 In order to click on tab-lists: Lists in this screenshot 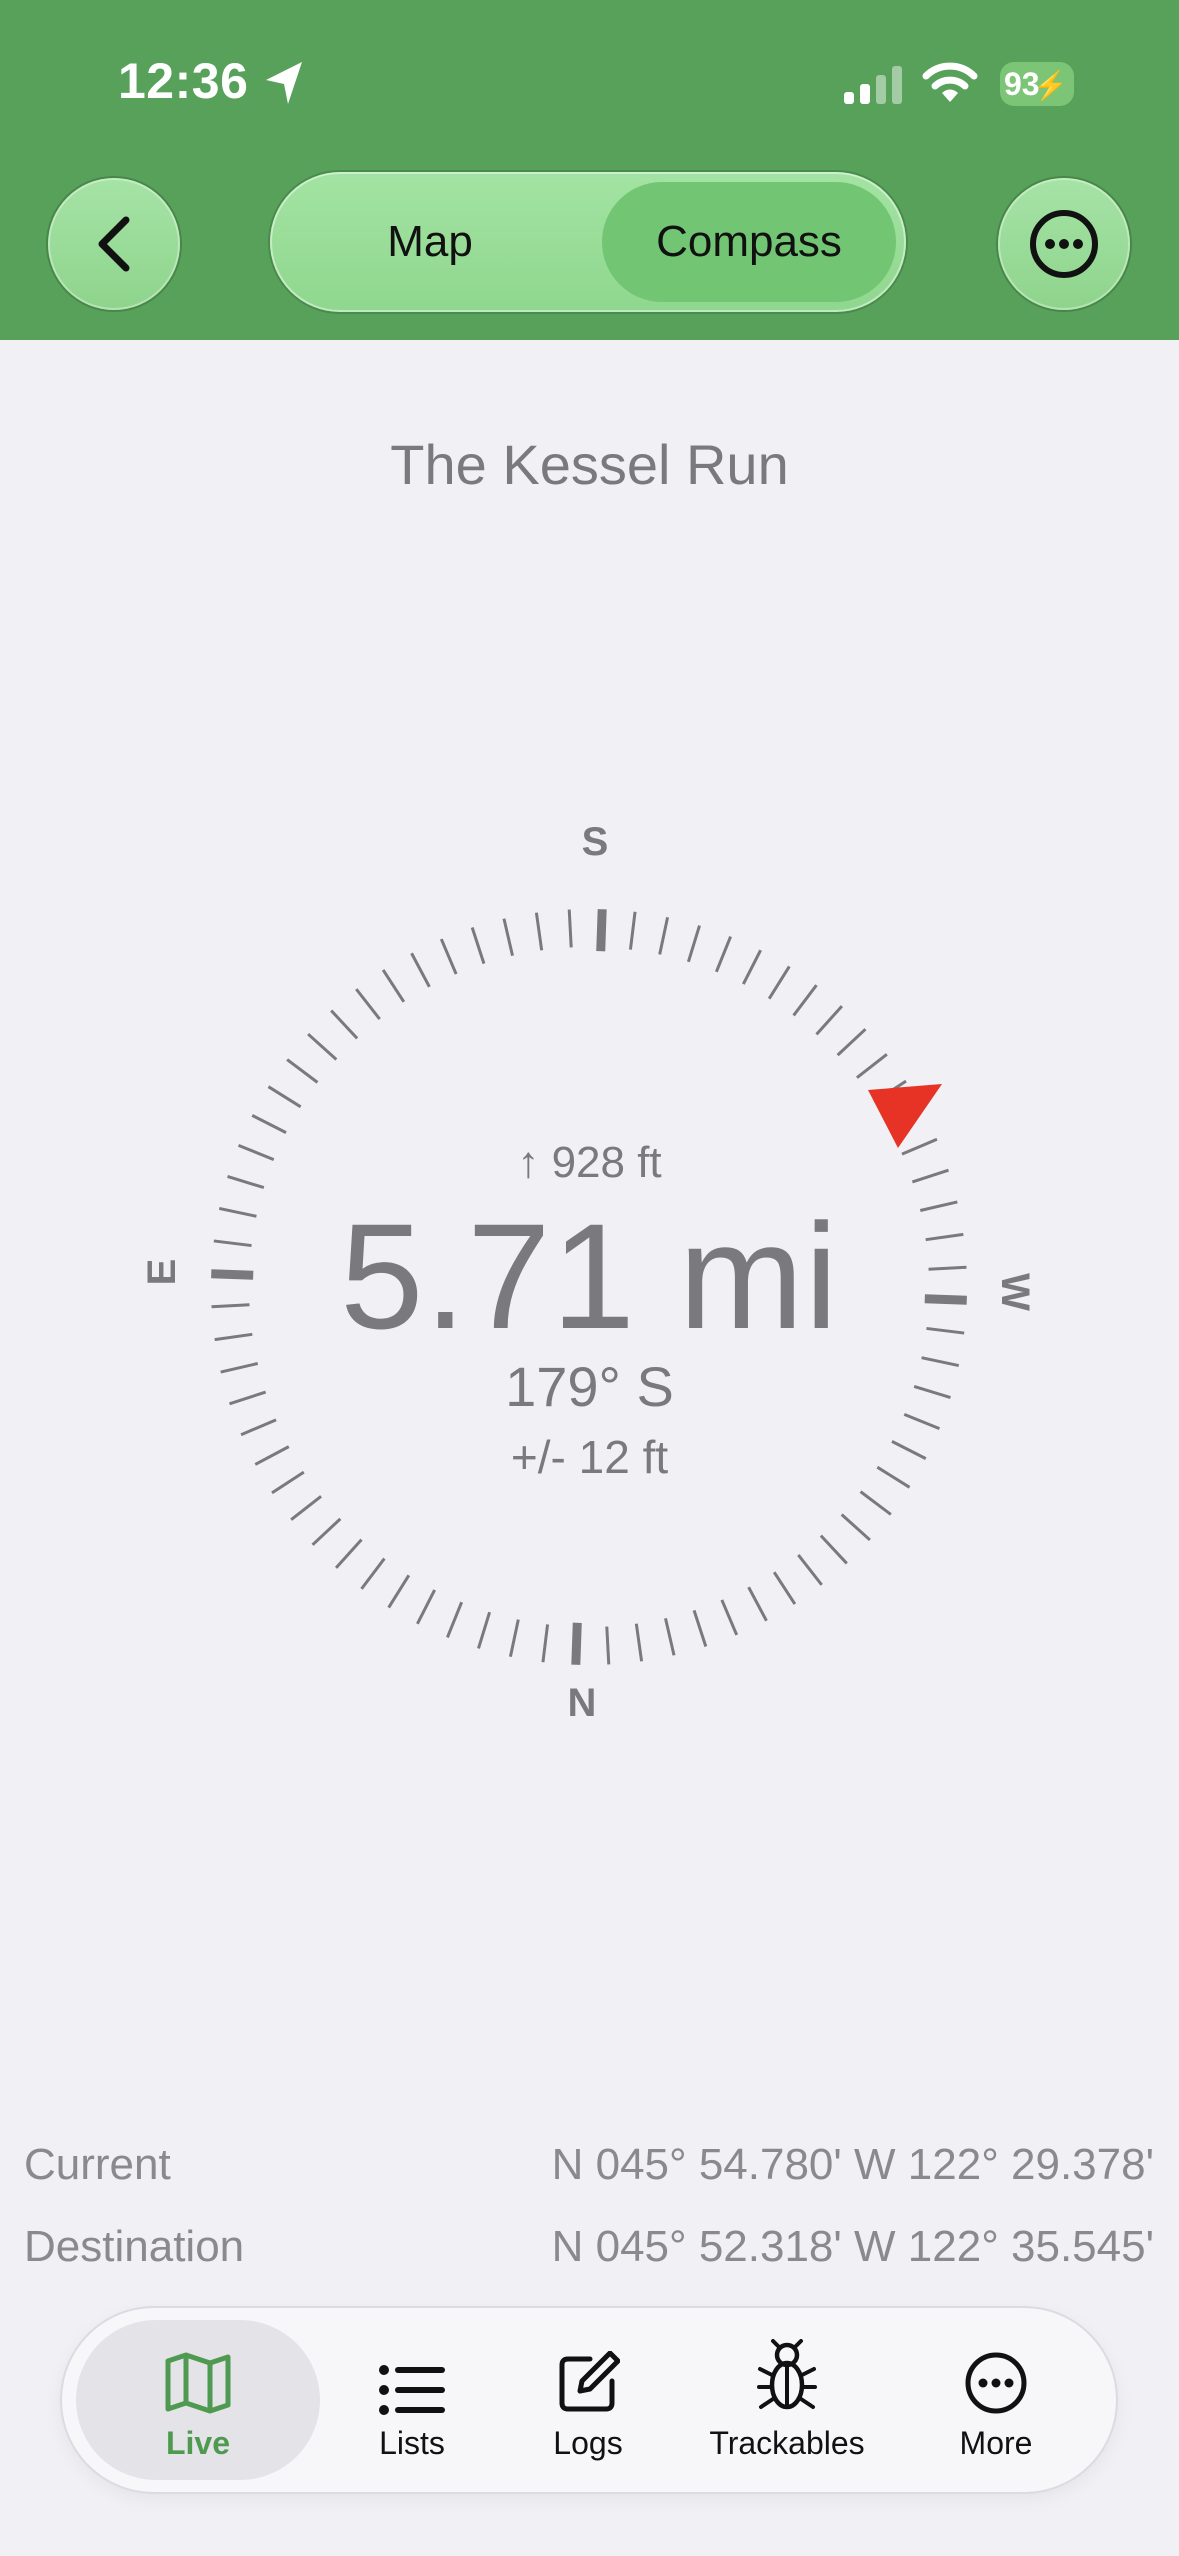, I will do `click(412, 2400)`.